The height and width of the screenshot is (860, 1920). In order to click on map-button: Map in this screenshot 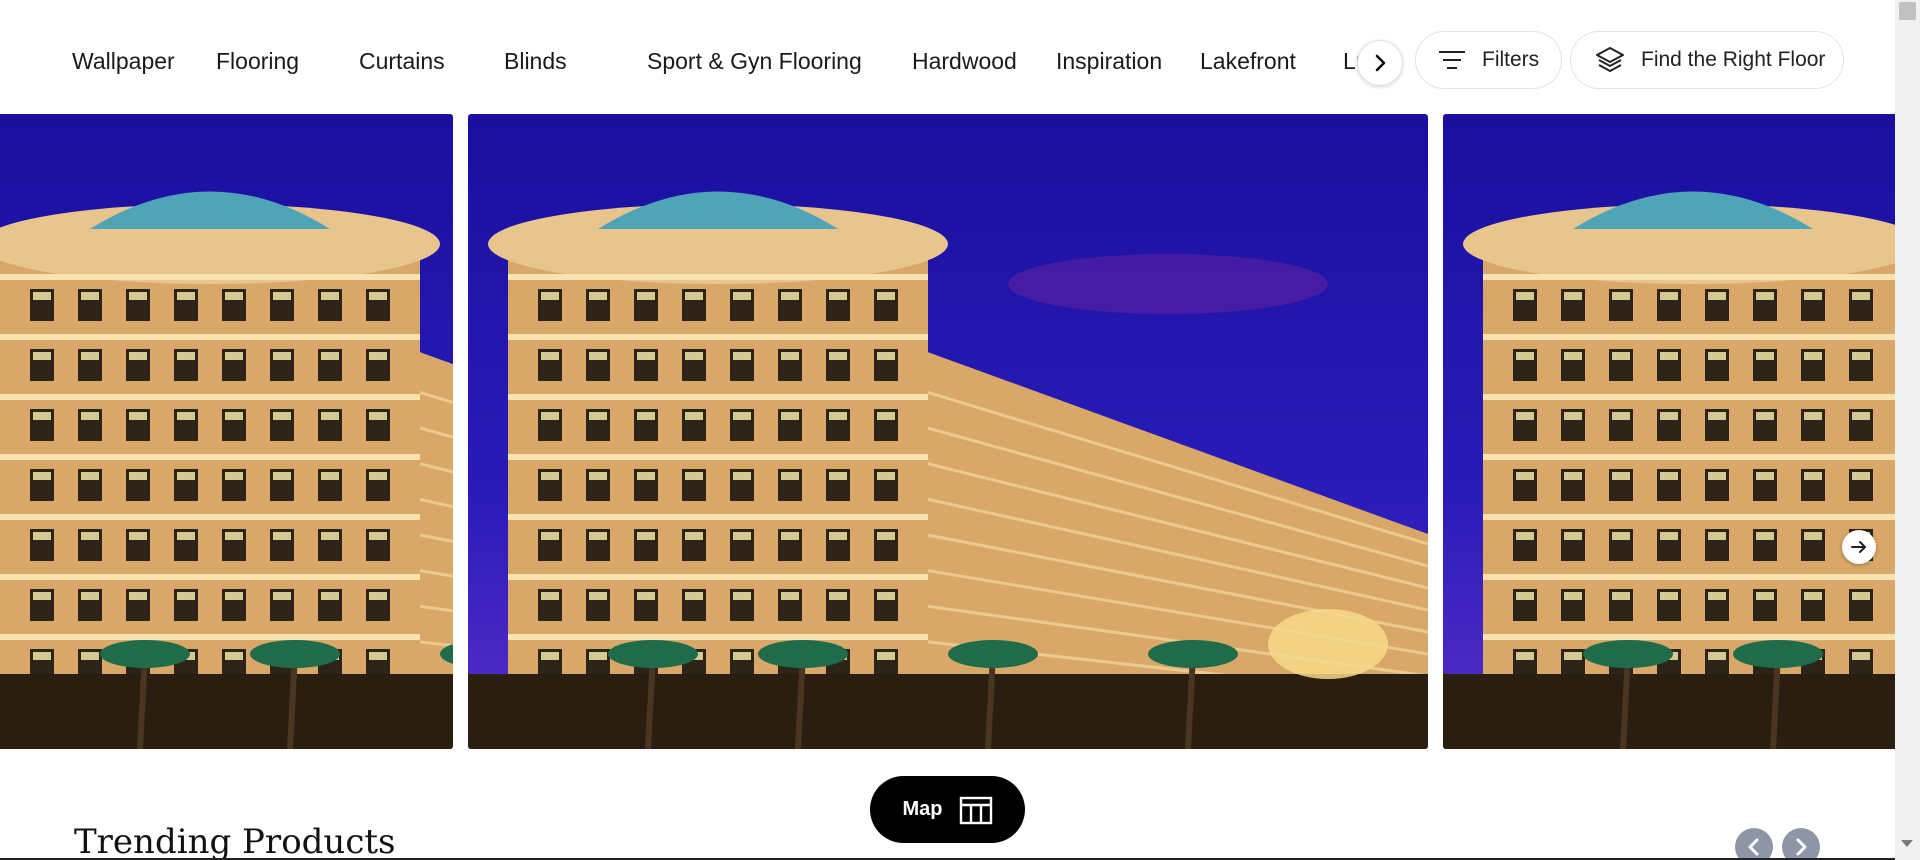, I will do `click(947, 809)`.